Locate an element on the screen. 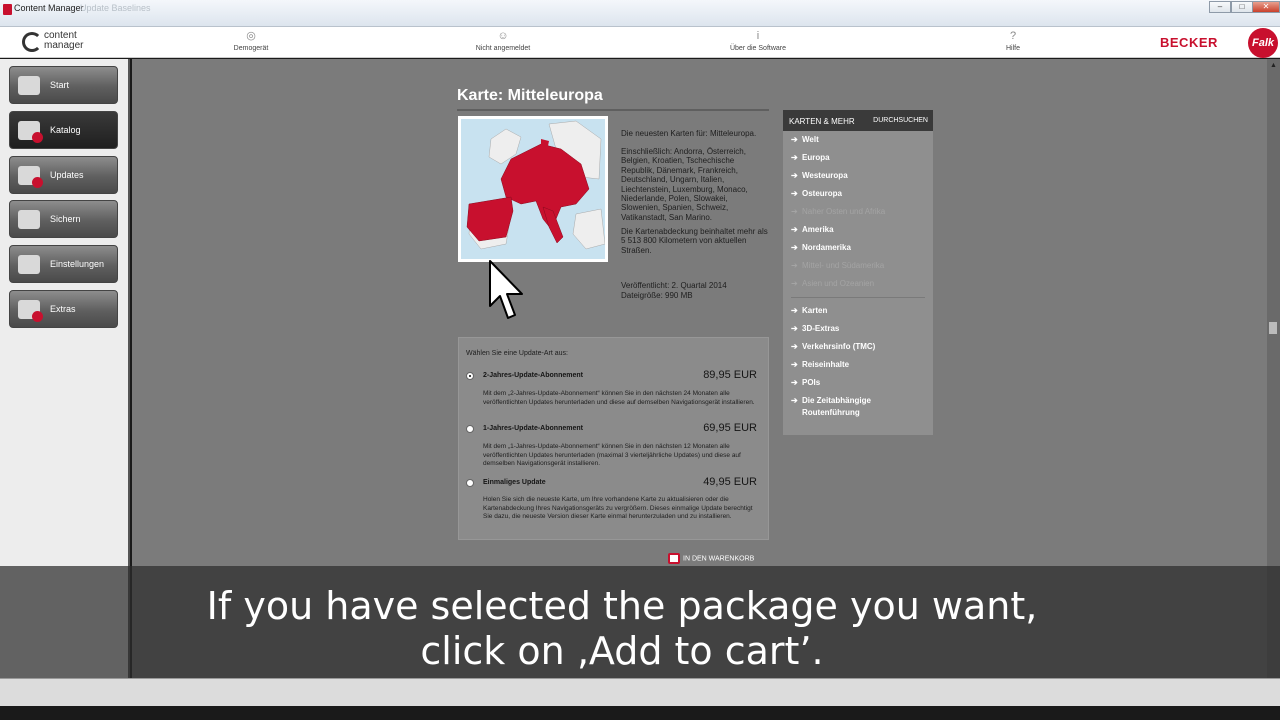 The image size is (1280, 720). option-name: Einmaliges Update is located at coordinates (514, 482).